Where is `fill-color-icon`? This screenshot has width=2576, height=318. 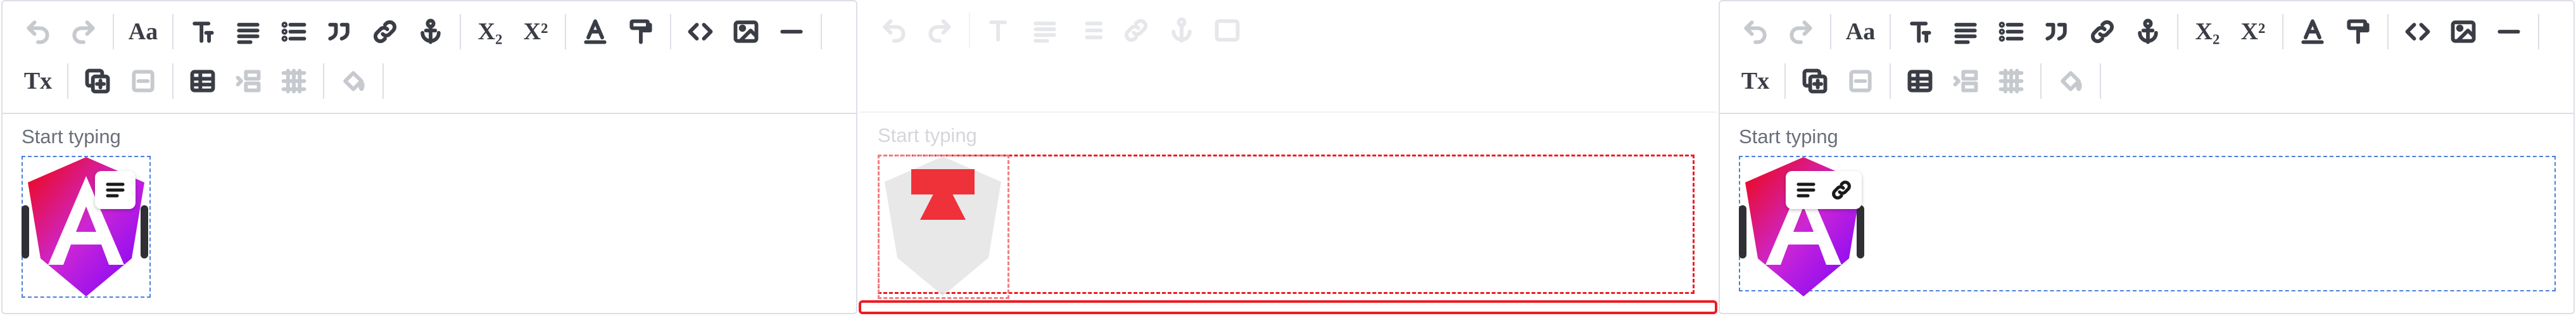
fill-color-icon is located at coordinates (354, 81).